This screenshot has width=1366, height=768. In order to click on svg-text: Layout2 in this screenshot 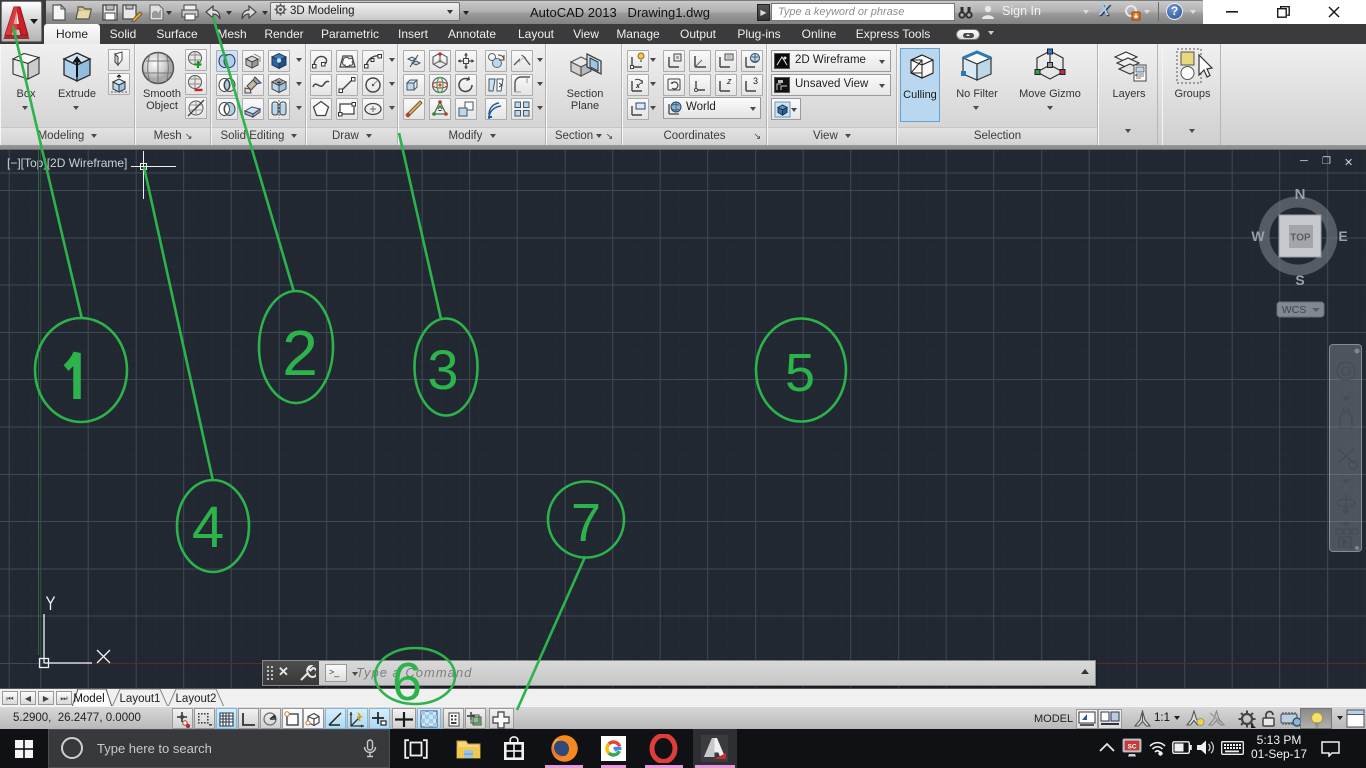, I will do `click(196, 699)`.